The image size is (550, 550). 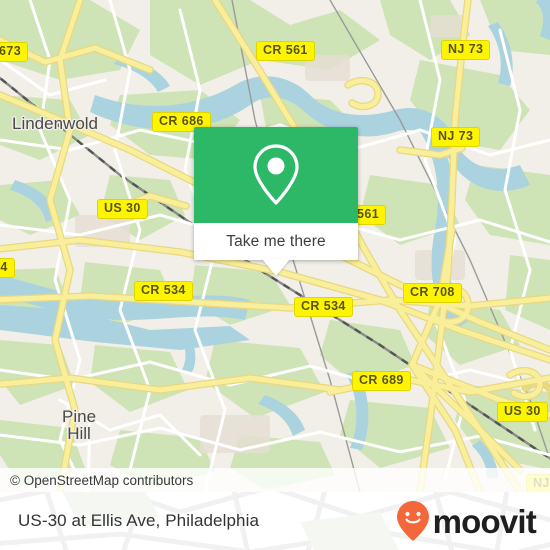 I want to click on place-label-lindenwold: Lindenwold, so click(x=55, y=124).